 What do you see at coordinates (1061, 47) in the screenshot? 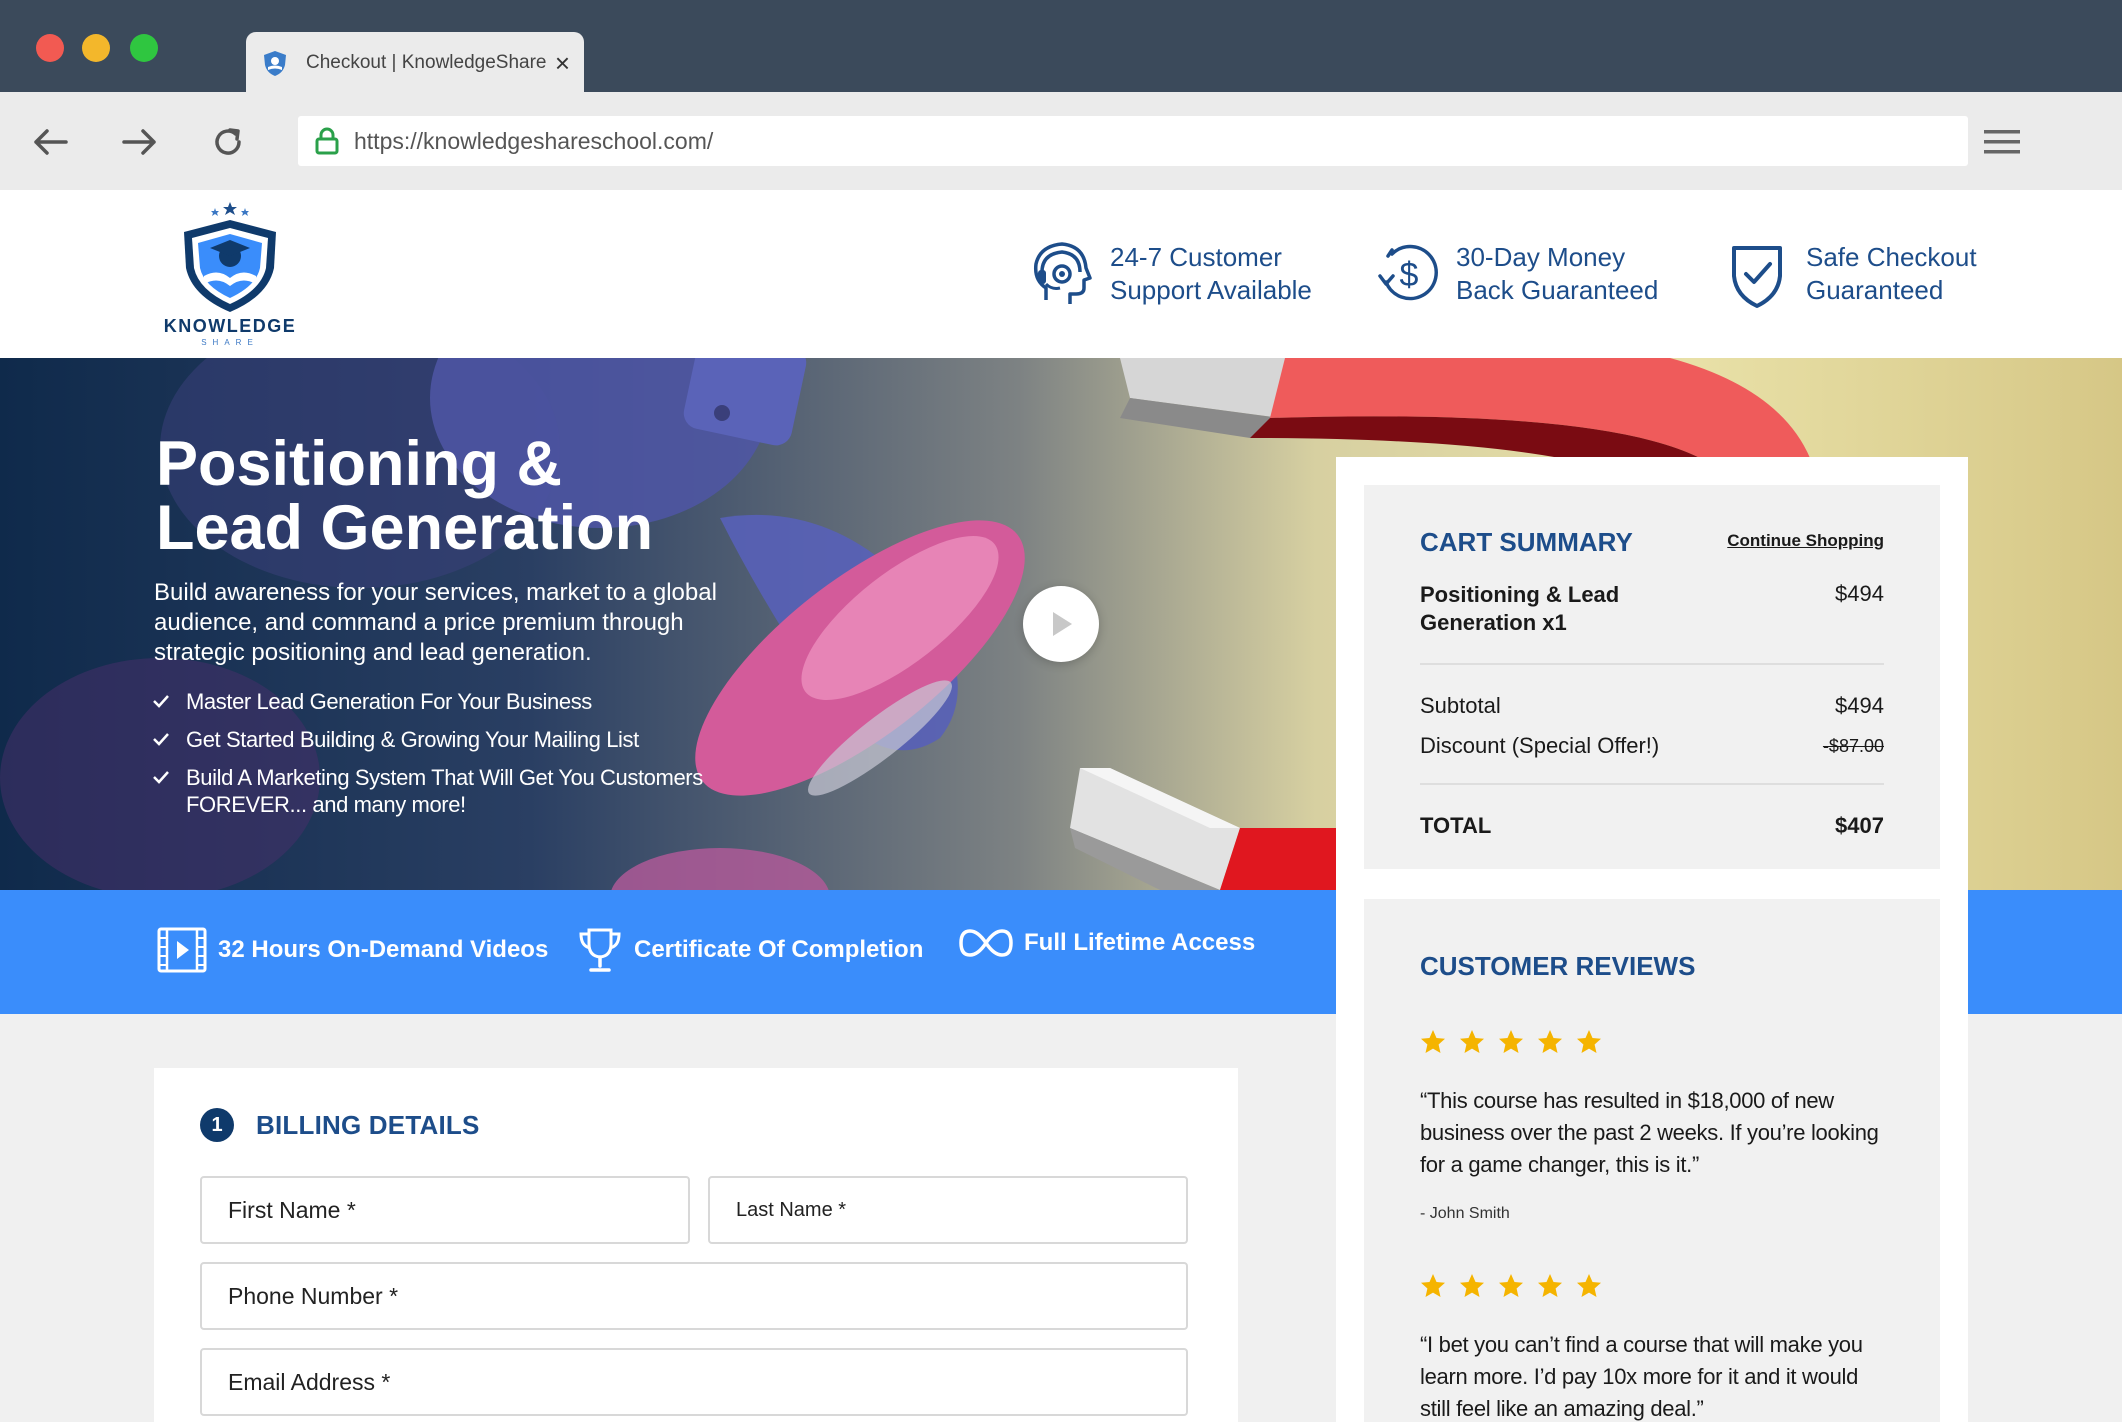
I see `browser-titlebar: Checkout | KnowledgeShare ×` at bounding box center [1061, 47].